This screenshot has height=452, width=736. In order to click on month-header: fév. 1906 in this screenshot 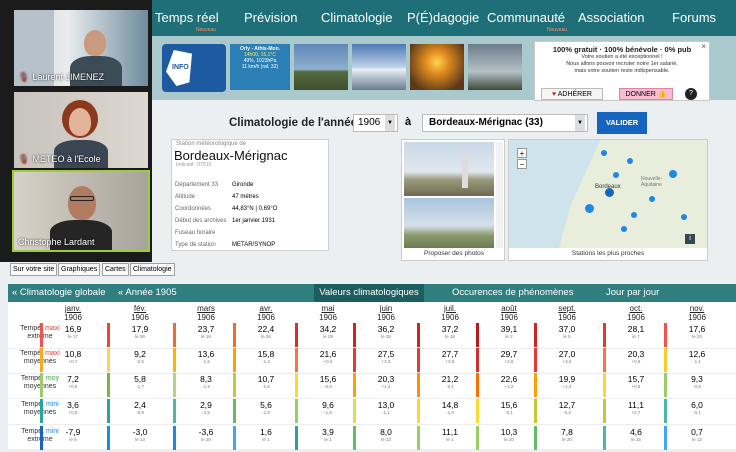, I will do `click(140, 313)`.